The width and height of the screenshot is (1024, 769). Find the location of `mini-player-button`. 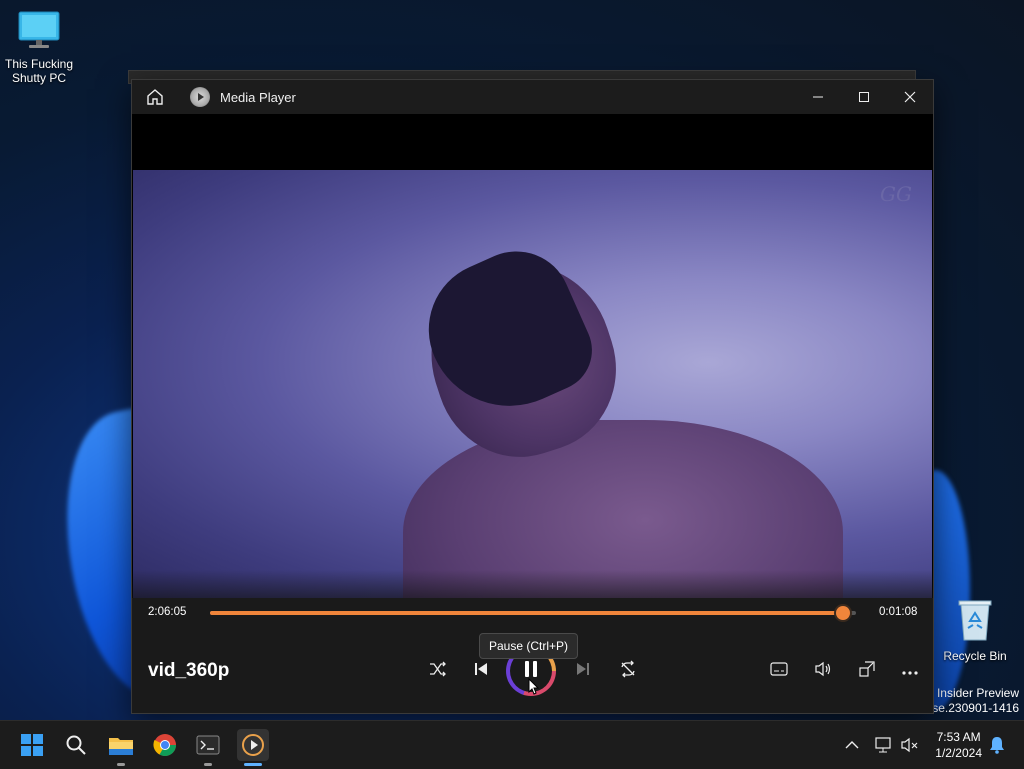

mini-player-button is located at coordinates (867, 671).